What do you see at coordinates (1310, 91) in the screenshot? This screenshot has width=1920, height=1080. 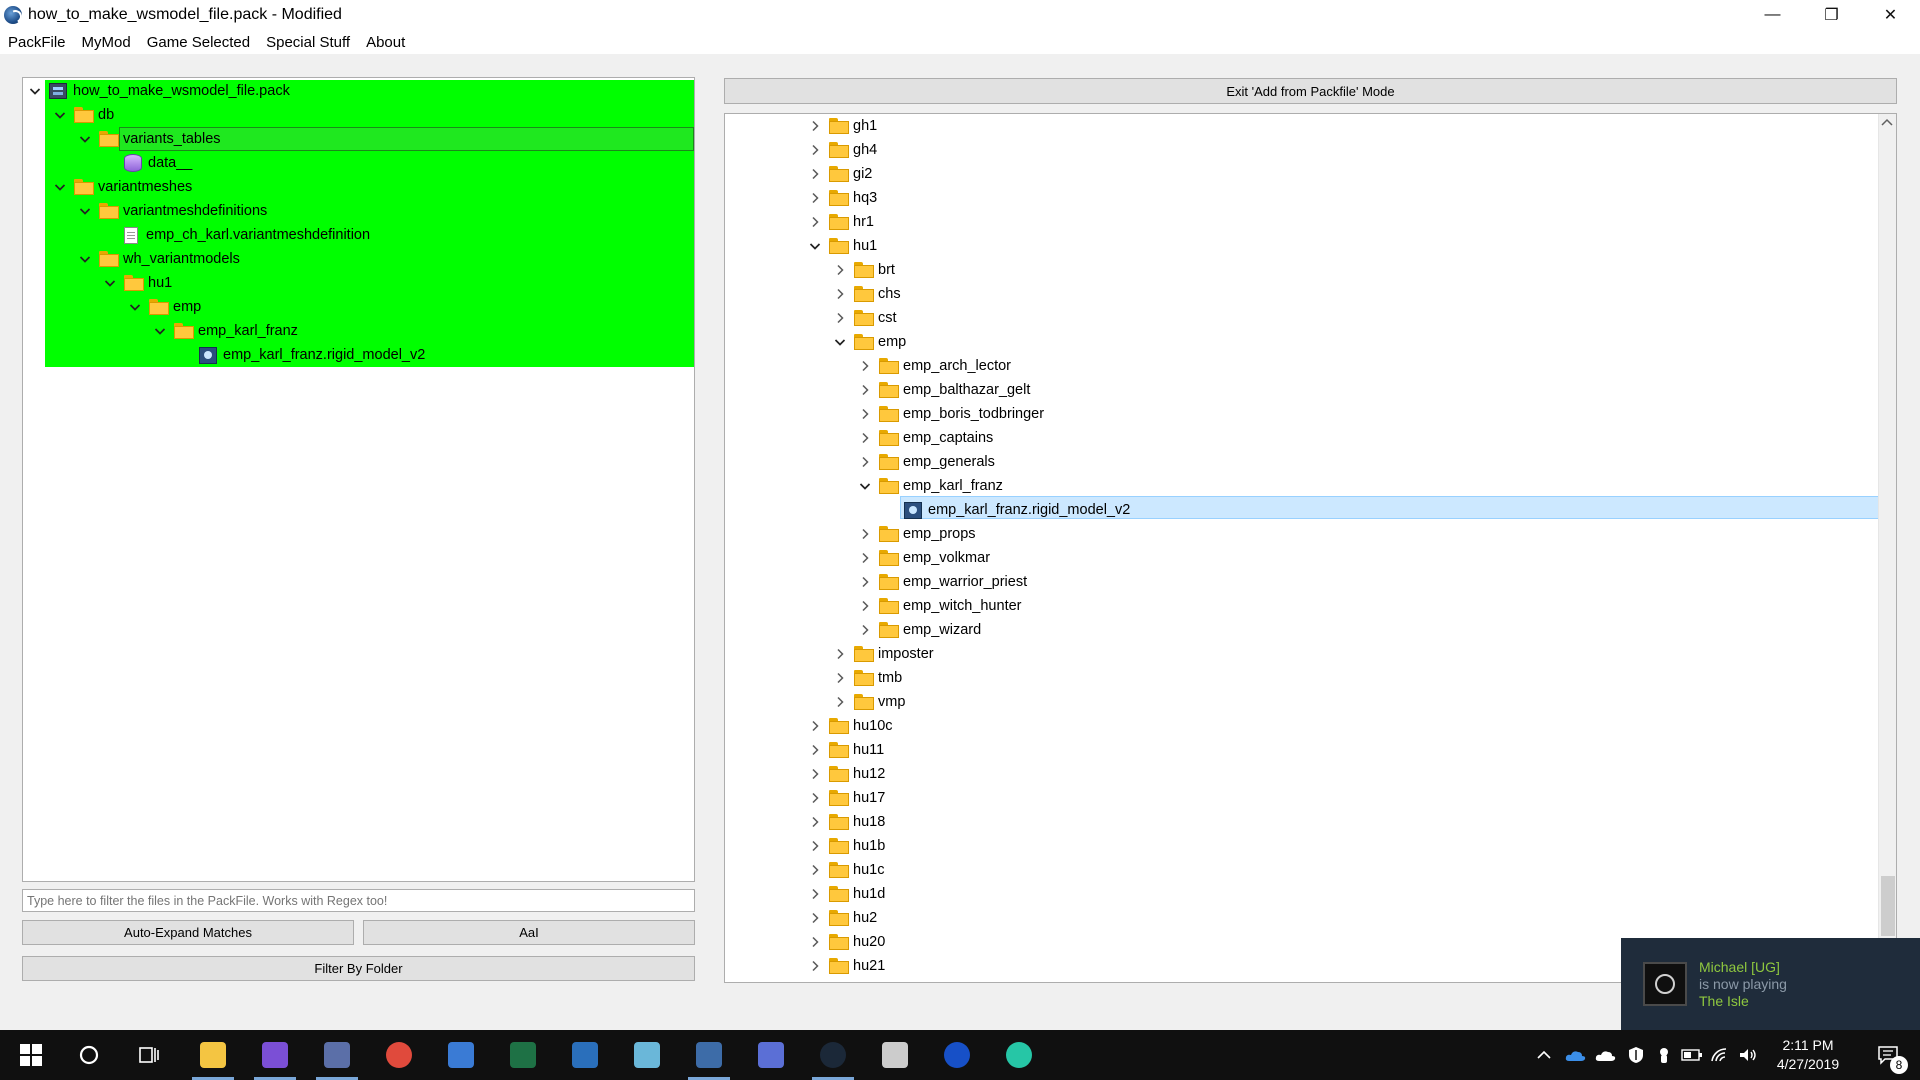 I see `exit-add-from-packfile-button: Exit 'Add from Packfile' Mode` at bounding box center [1310, 91].